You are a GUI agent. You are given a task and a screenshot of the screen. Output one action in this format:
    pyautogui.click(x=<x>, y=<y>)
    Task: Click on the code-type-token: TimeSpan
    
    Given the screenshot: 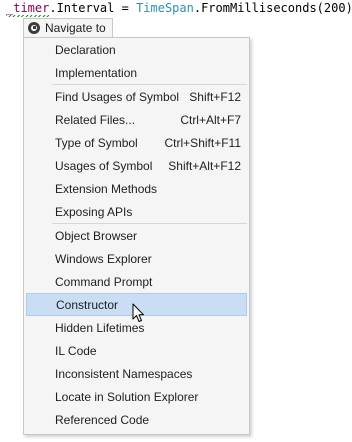 What is the action you would take?
    pyautogui.click(x=165, y=8)
    